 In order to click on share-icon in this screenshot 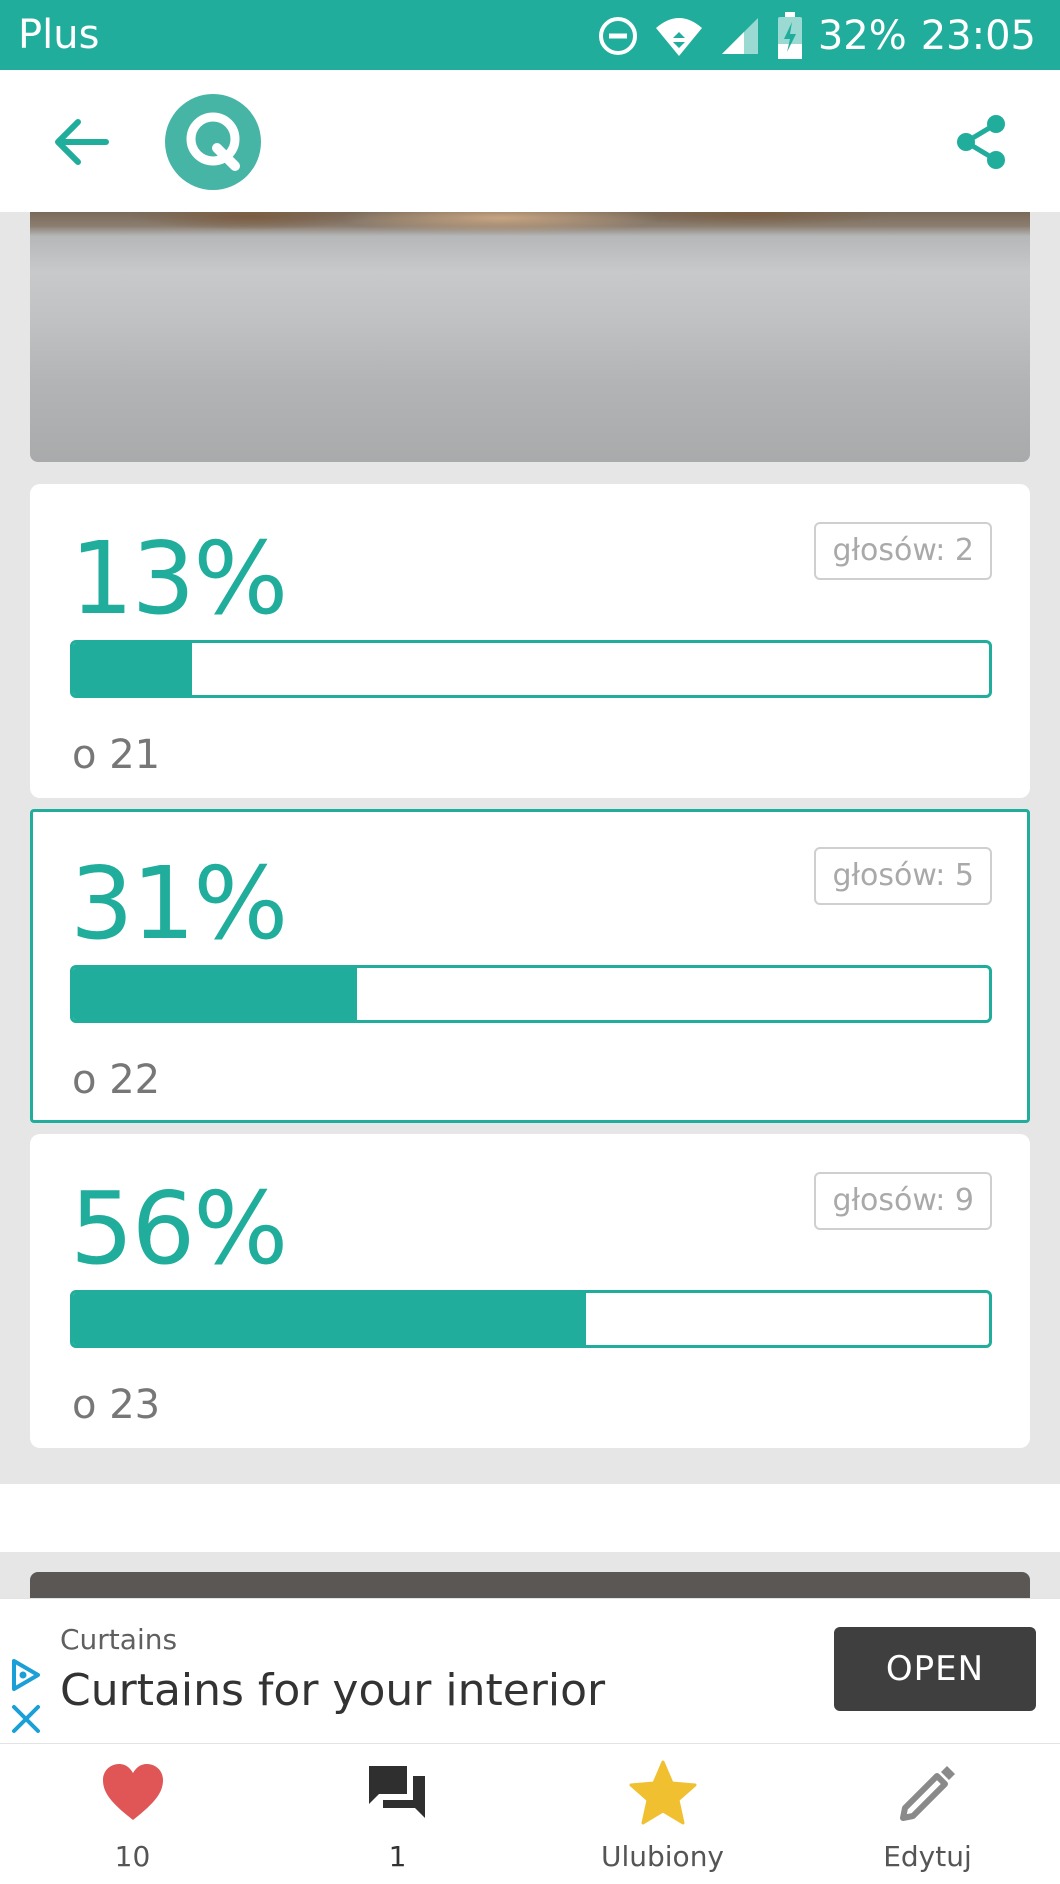, I will do `click(981, 142)`.